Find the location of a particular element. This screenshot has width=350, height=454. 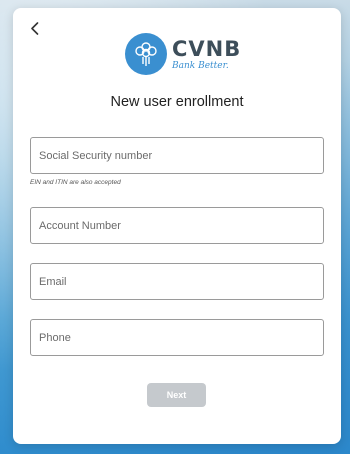

back-button is located at coordinates (34, 28).